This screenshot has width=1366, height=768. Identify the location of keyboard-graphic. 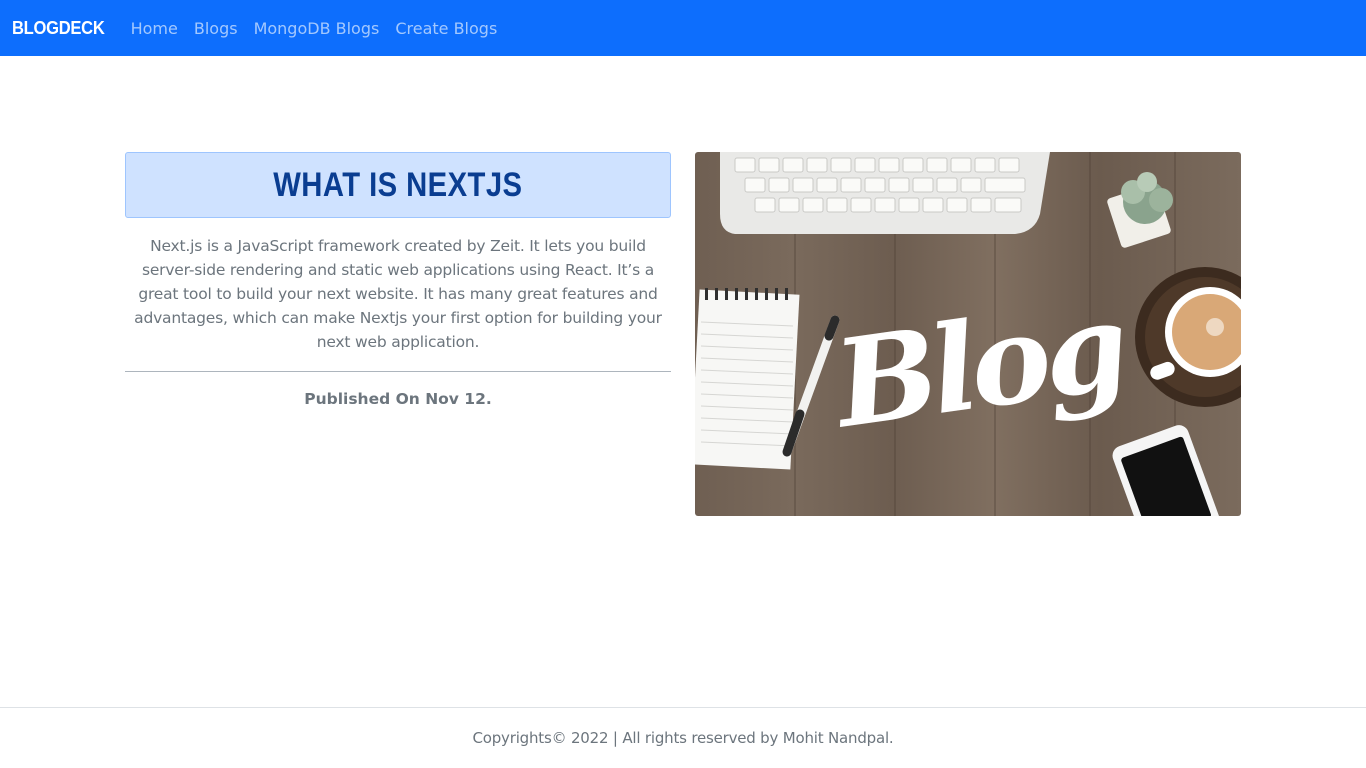
(885, 193).